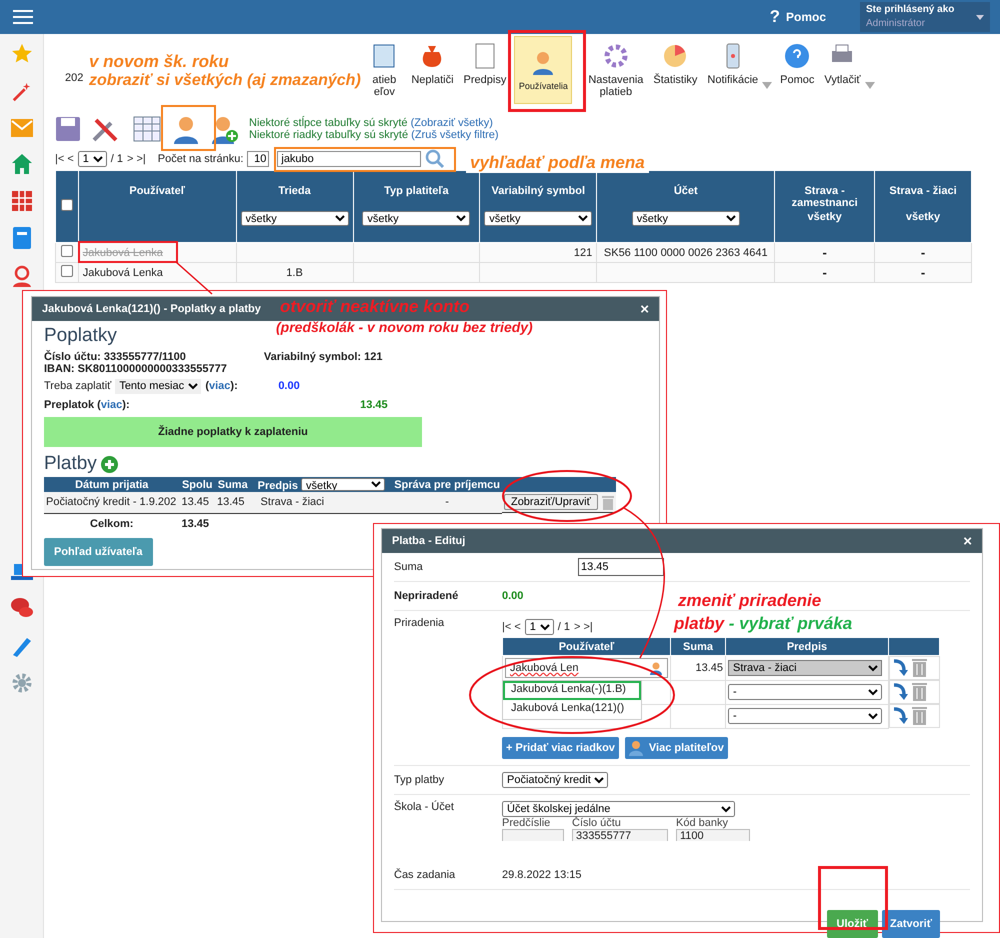  What do you see at coordinates (911, 924) in the screenshot?
I see `close-button: Zatvoriť` at bounding box center [911, 924].